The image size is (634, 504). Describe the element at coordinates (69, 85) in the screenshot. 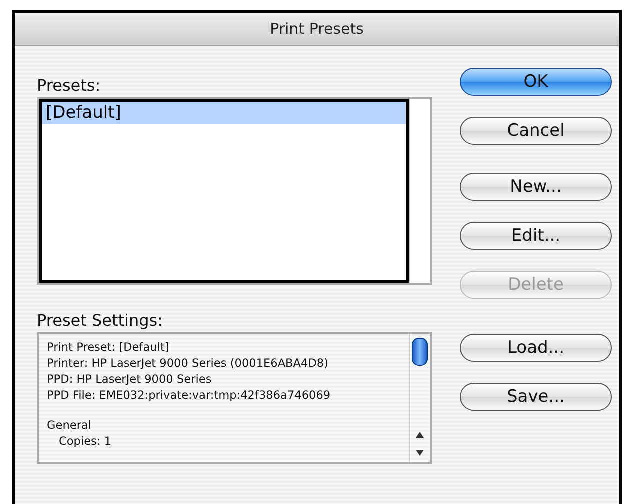

I see `presets-label: Presets:` at that location.